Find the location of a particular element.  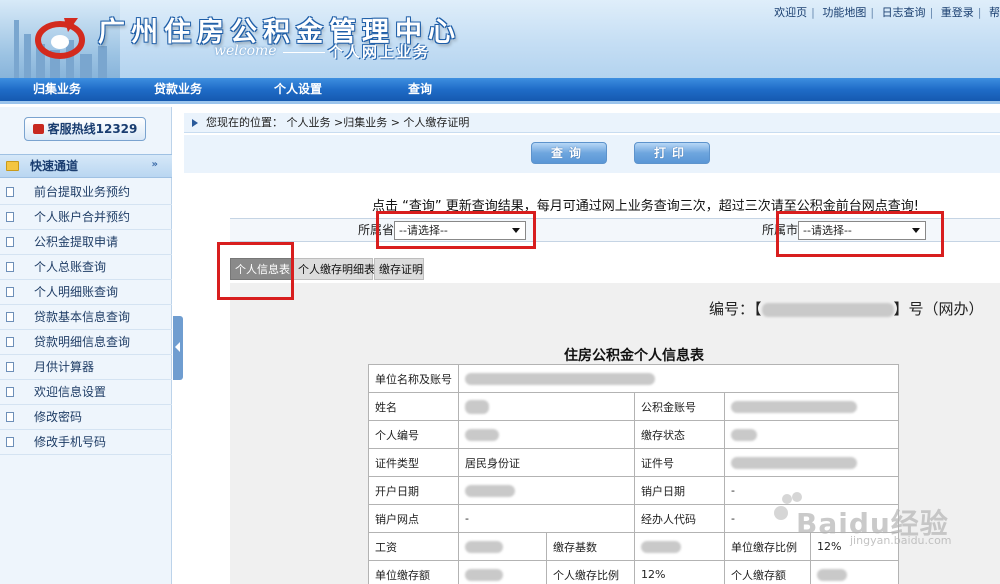

document-number-suffix: 】号（网办） is located at coordinates (938, 309).